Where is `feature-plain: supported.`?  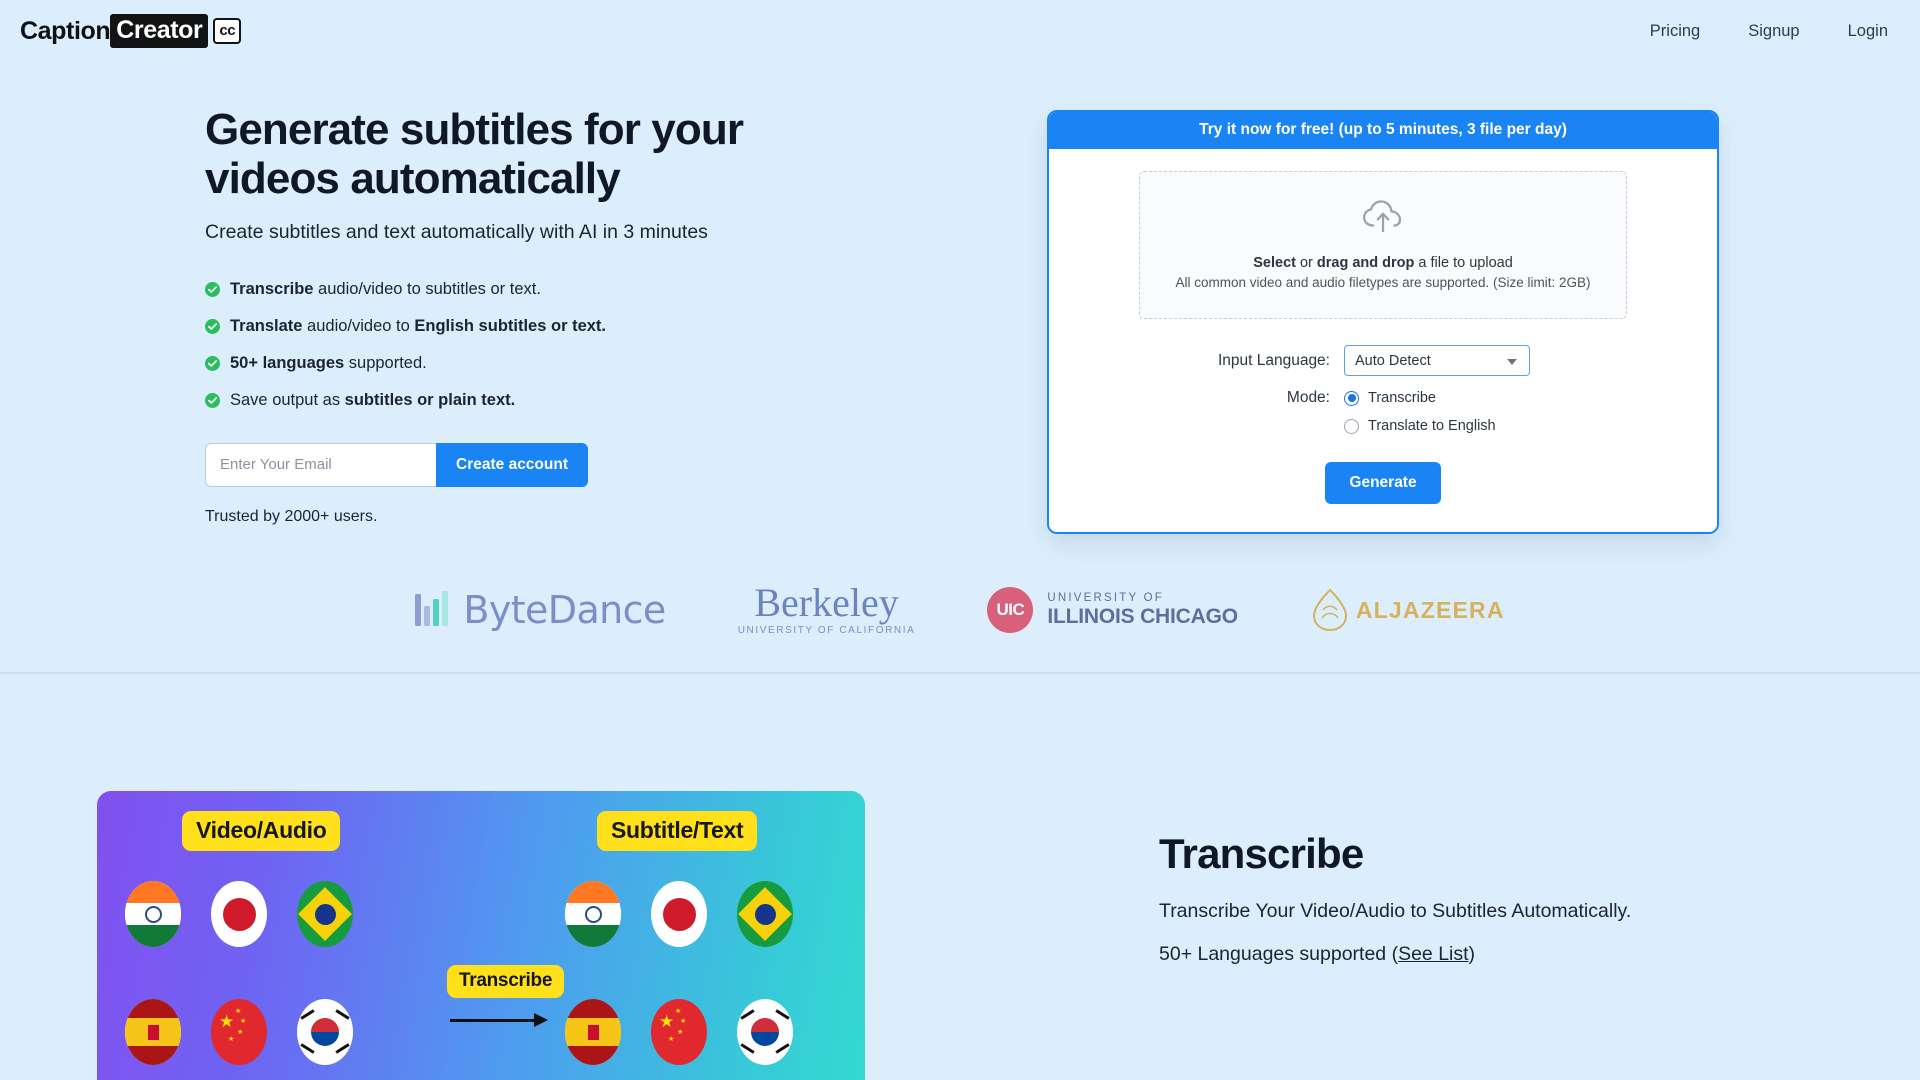
feature-plain: supported. is located at coordinates (385, 362).